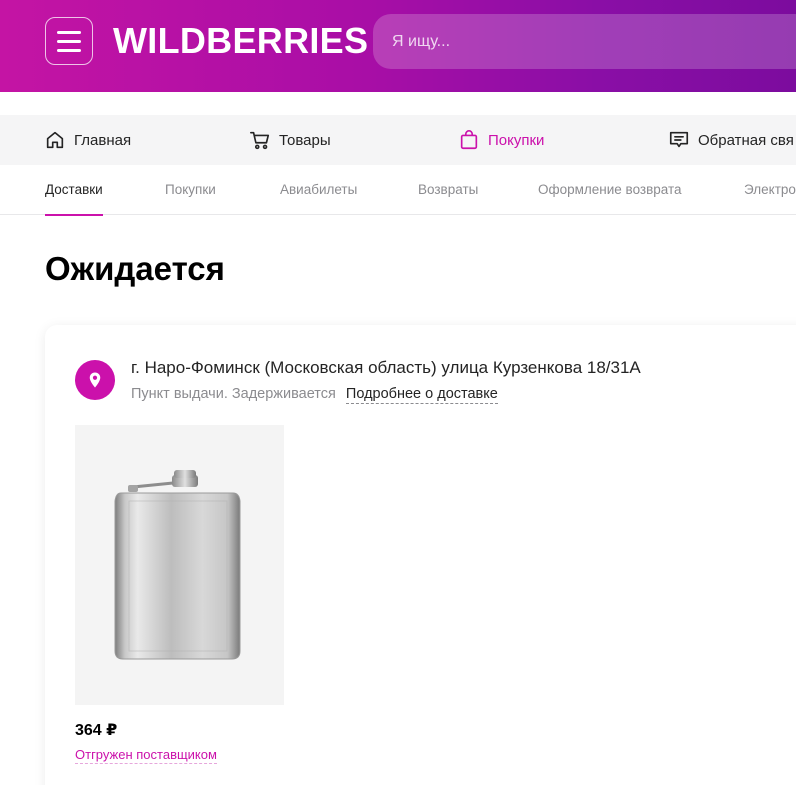 The width and height of the screenshot is (796, 785). I want to click on top-navigation: Главная Товары Покупки Обратная свя, so click(398, 140).